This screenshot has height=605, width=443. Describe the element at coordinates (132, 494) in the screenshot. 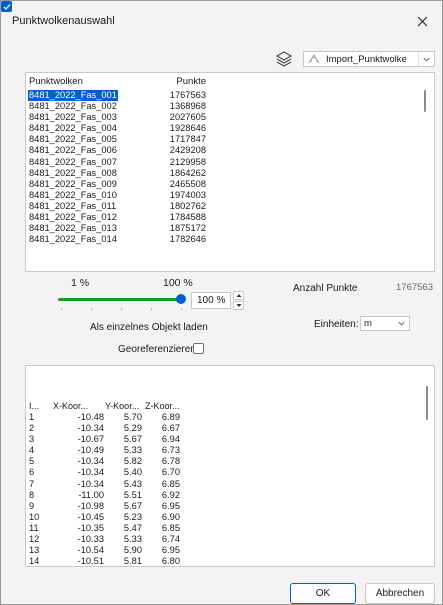

I see `y-coordinate: 5.51` at that location.